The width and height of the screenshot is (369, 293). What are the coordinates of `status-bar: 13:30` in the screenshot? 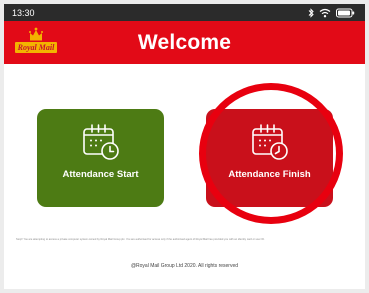 It's located at (184, 12).